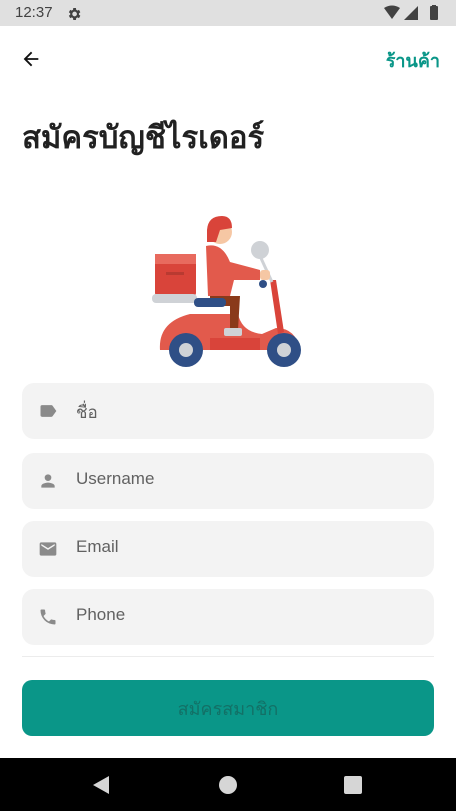 The image size is (456, 811). Describe the element at coordinates (228, 549) in the screenshot. I see `email-field: Email` at that location.